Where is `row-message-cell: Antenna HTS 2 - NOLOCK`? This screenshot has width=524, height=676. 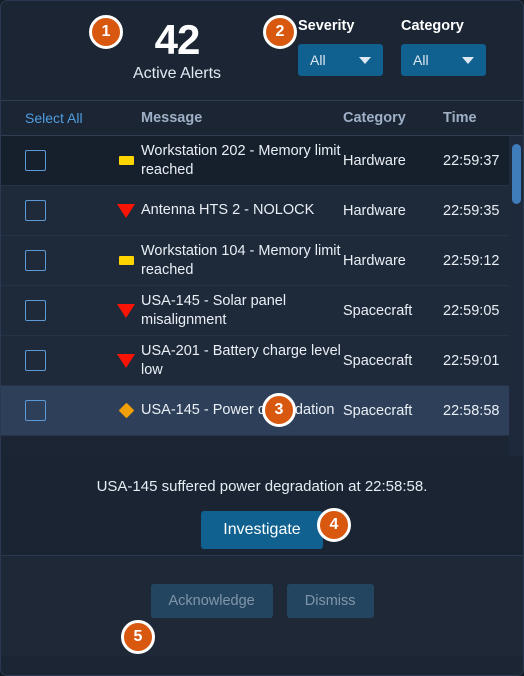
row-message-cell: Antenna HTS 2 - NOLOCK is located at coordinates (242, 210).